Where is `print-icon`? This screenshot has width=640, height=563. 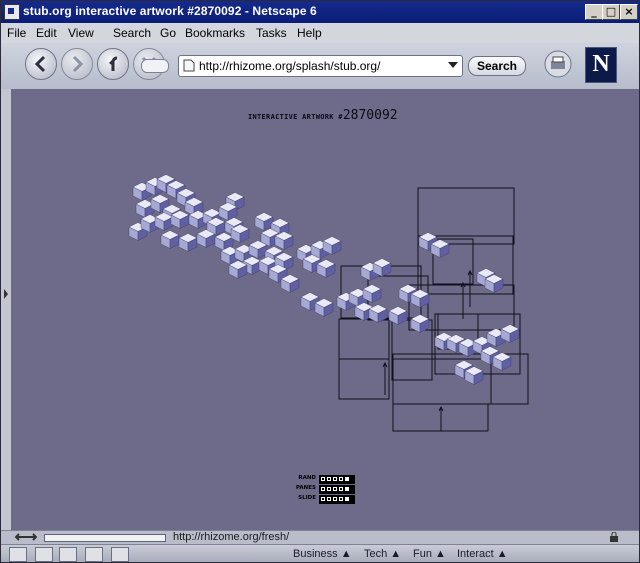 print-icon is located at coordinates (558, 64).